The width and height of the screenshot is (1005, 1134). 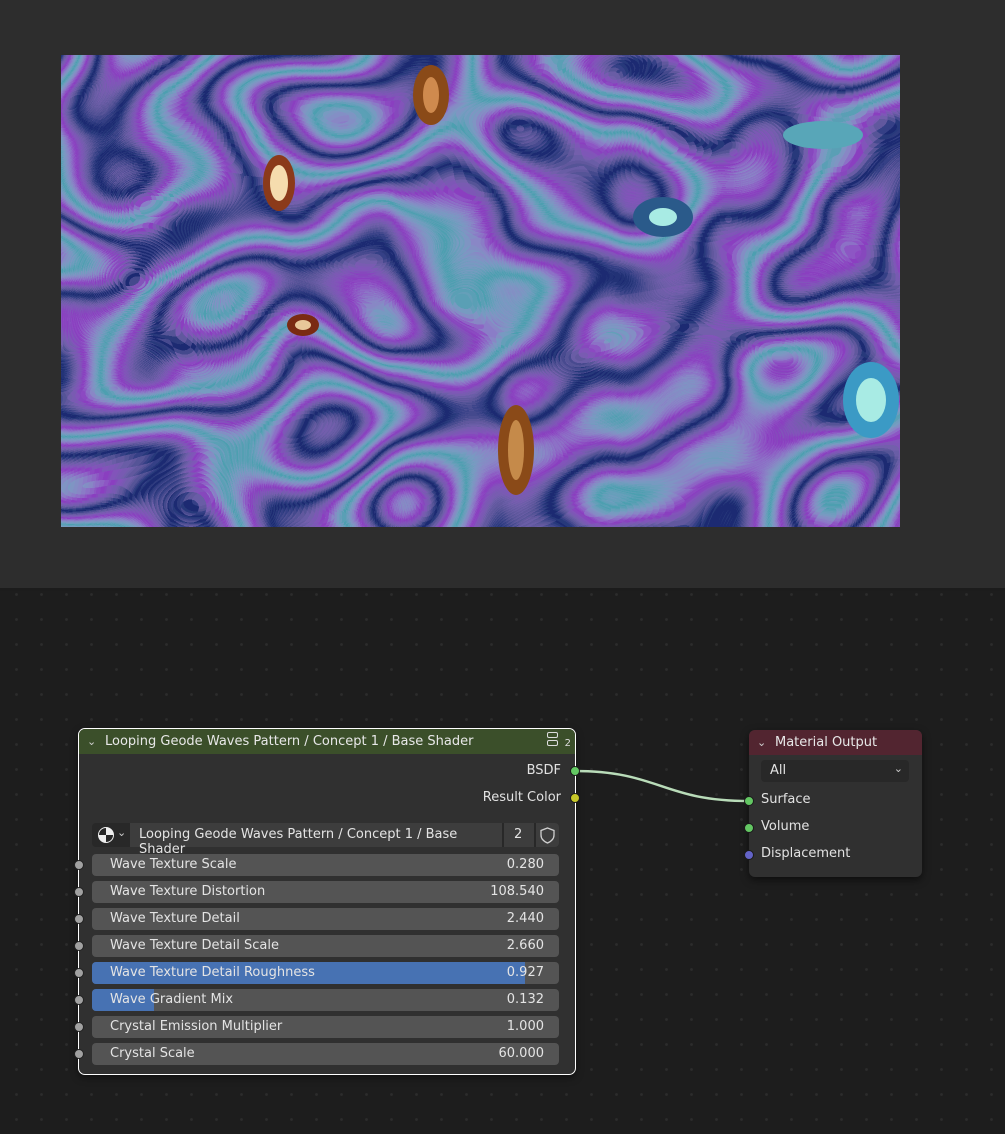 I want to click on input-value: 0.132, so click(x=525, y=999).